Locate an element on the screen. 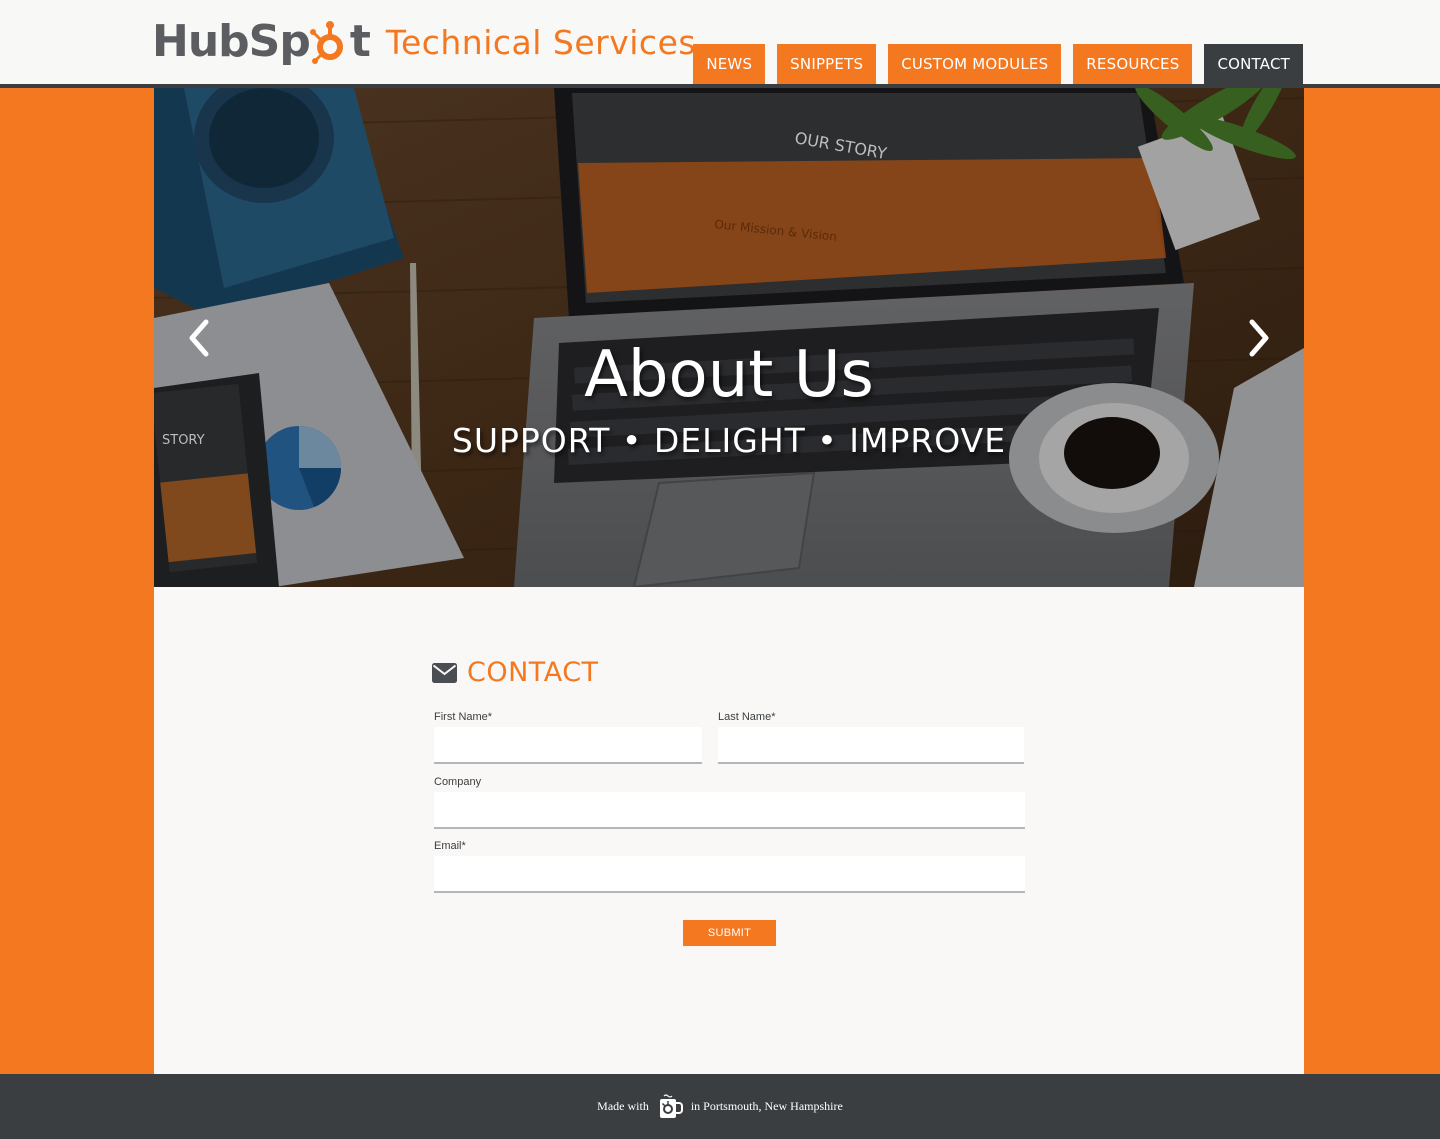  contact-title: CONTACT is located at coordinates (533, 672).